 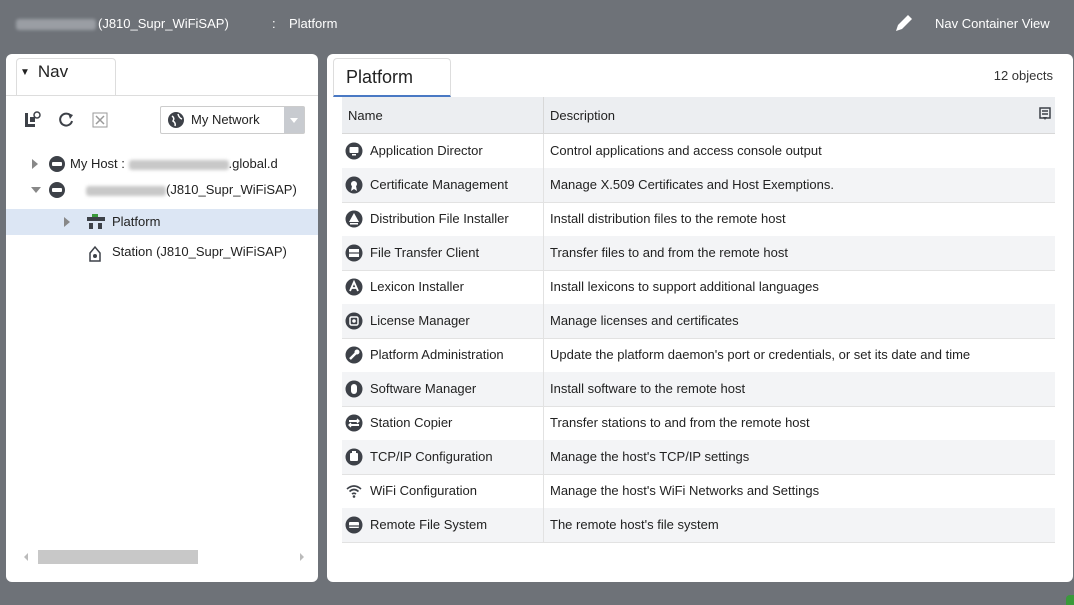 I want to click on tree-item-remote-host: (J810_Supr_WiFiSAP), so click(x=162, y=190).